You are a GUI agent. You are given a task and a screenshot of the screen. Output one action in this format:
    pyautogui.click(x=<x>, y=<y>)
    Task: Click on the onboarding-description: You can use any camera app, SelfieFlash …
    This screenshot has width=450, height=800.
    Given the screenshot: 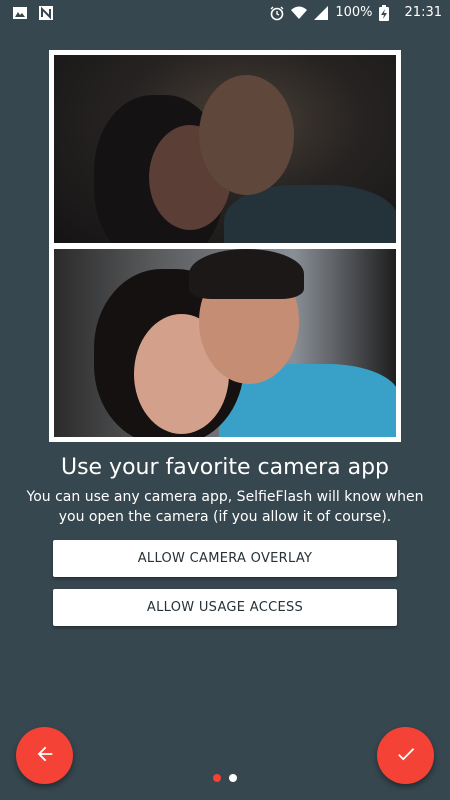 What is the action you would take?
    pyautogui.click(x=225, y=507)
    